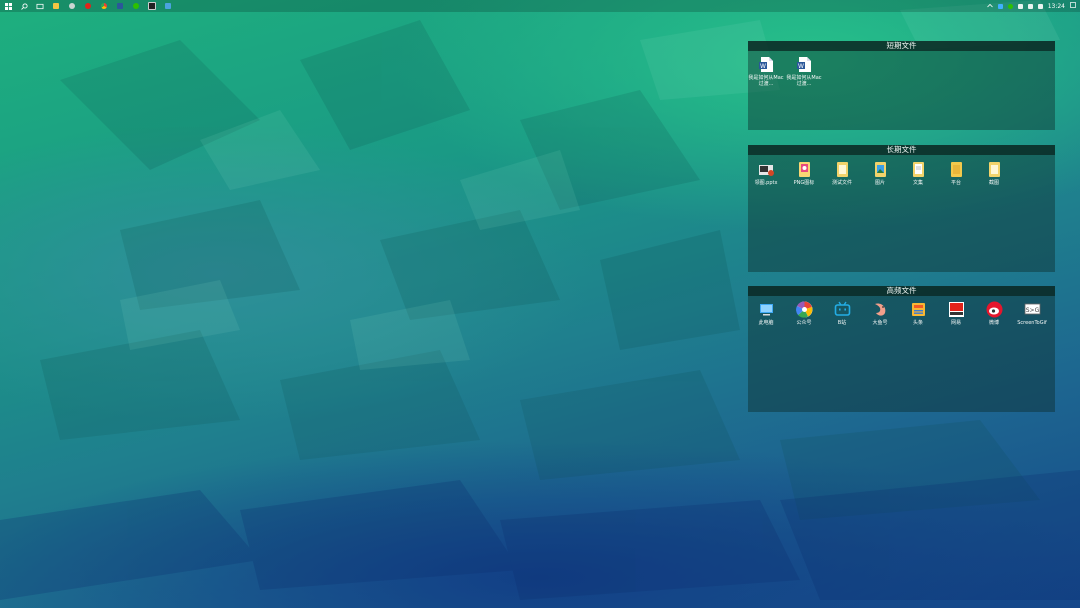  Describe the element at coordinates (766, 309) in the screenshot. I see `this-pc-icon` at that location.